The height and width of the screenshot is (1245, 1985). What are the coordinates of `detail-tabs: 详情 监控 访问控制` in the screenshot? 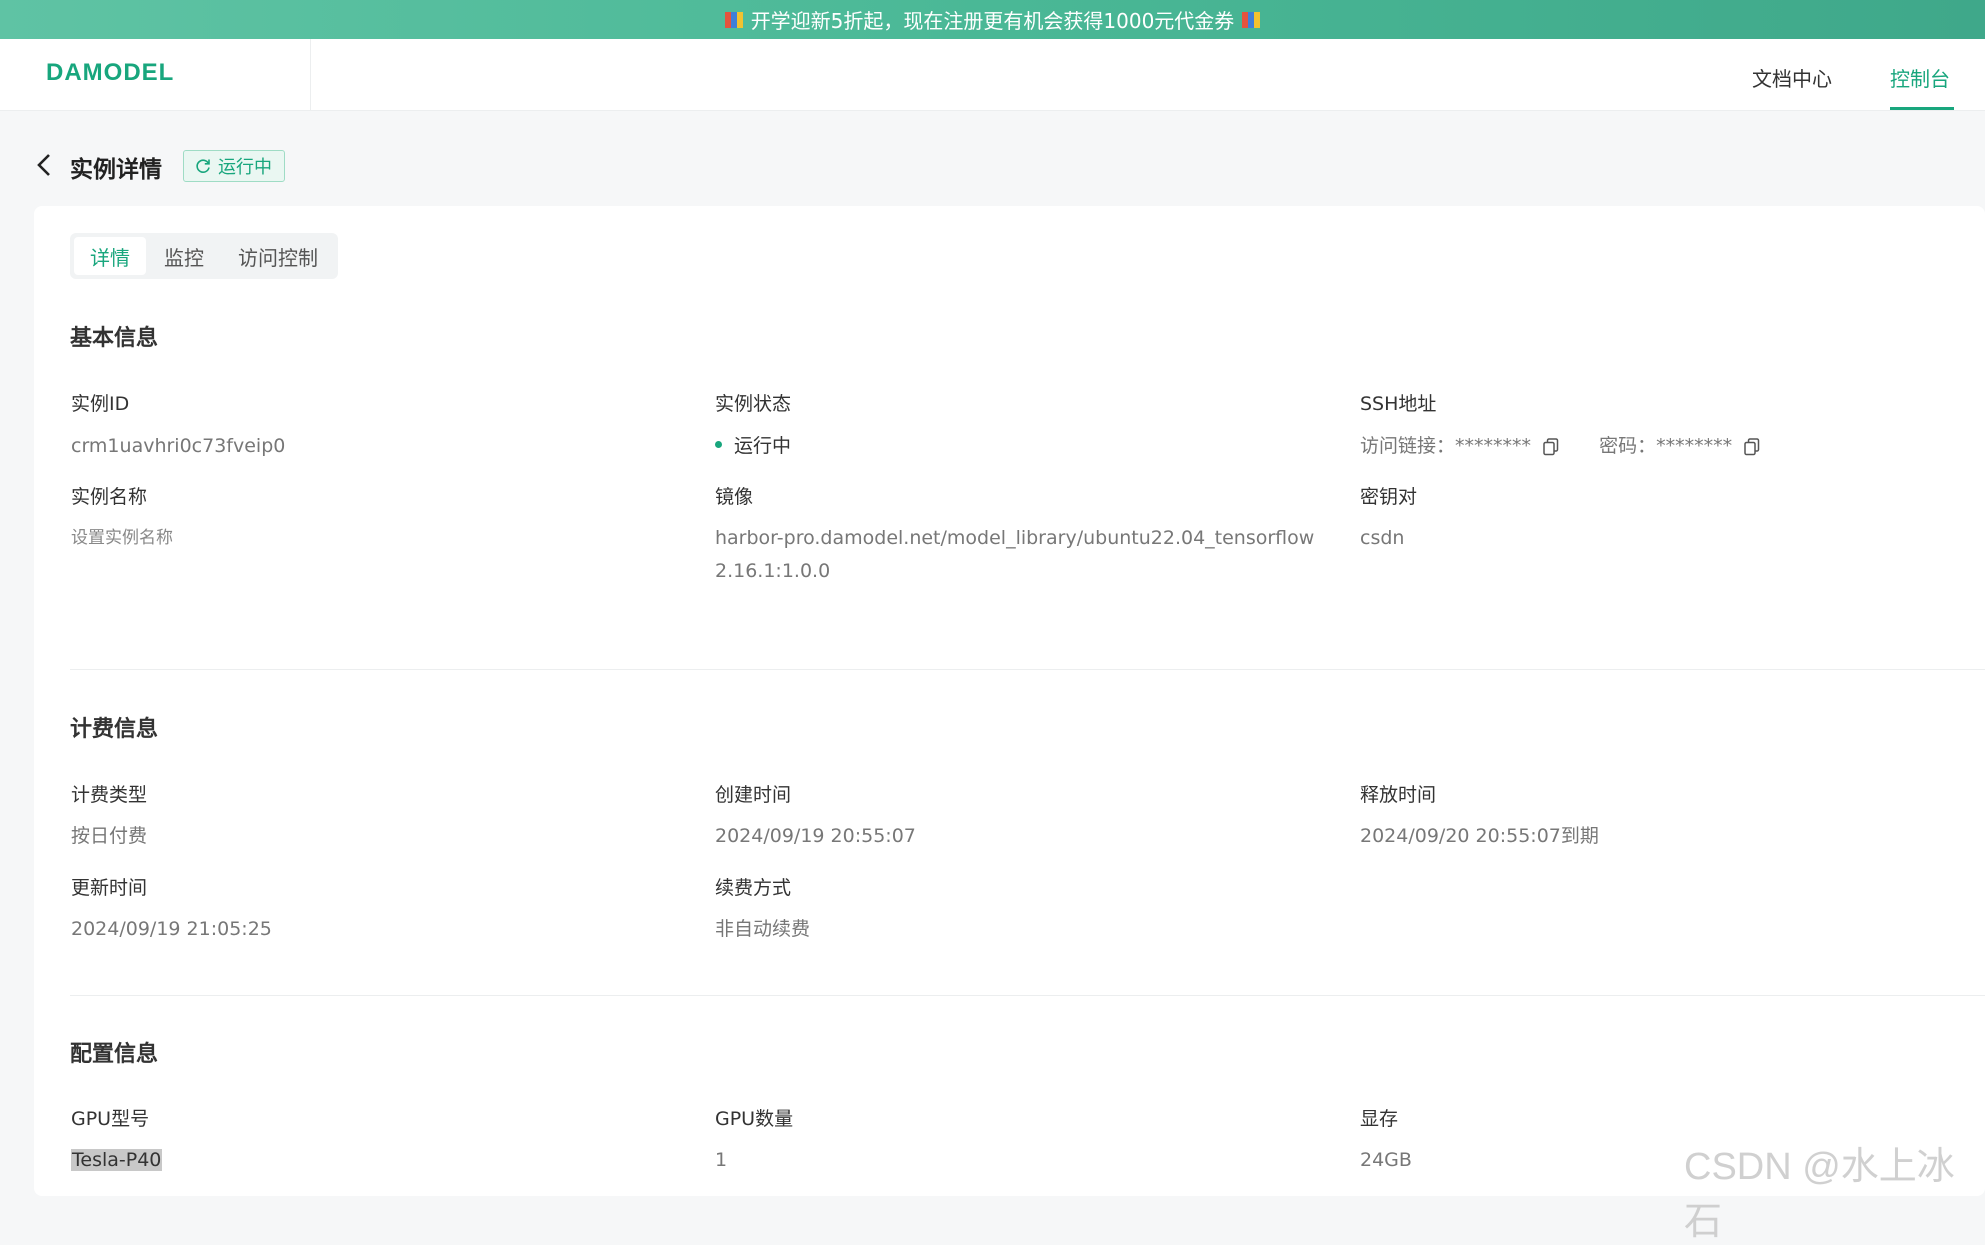 It's located at (204, 256).